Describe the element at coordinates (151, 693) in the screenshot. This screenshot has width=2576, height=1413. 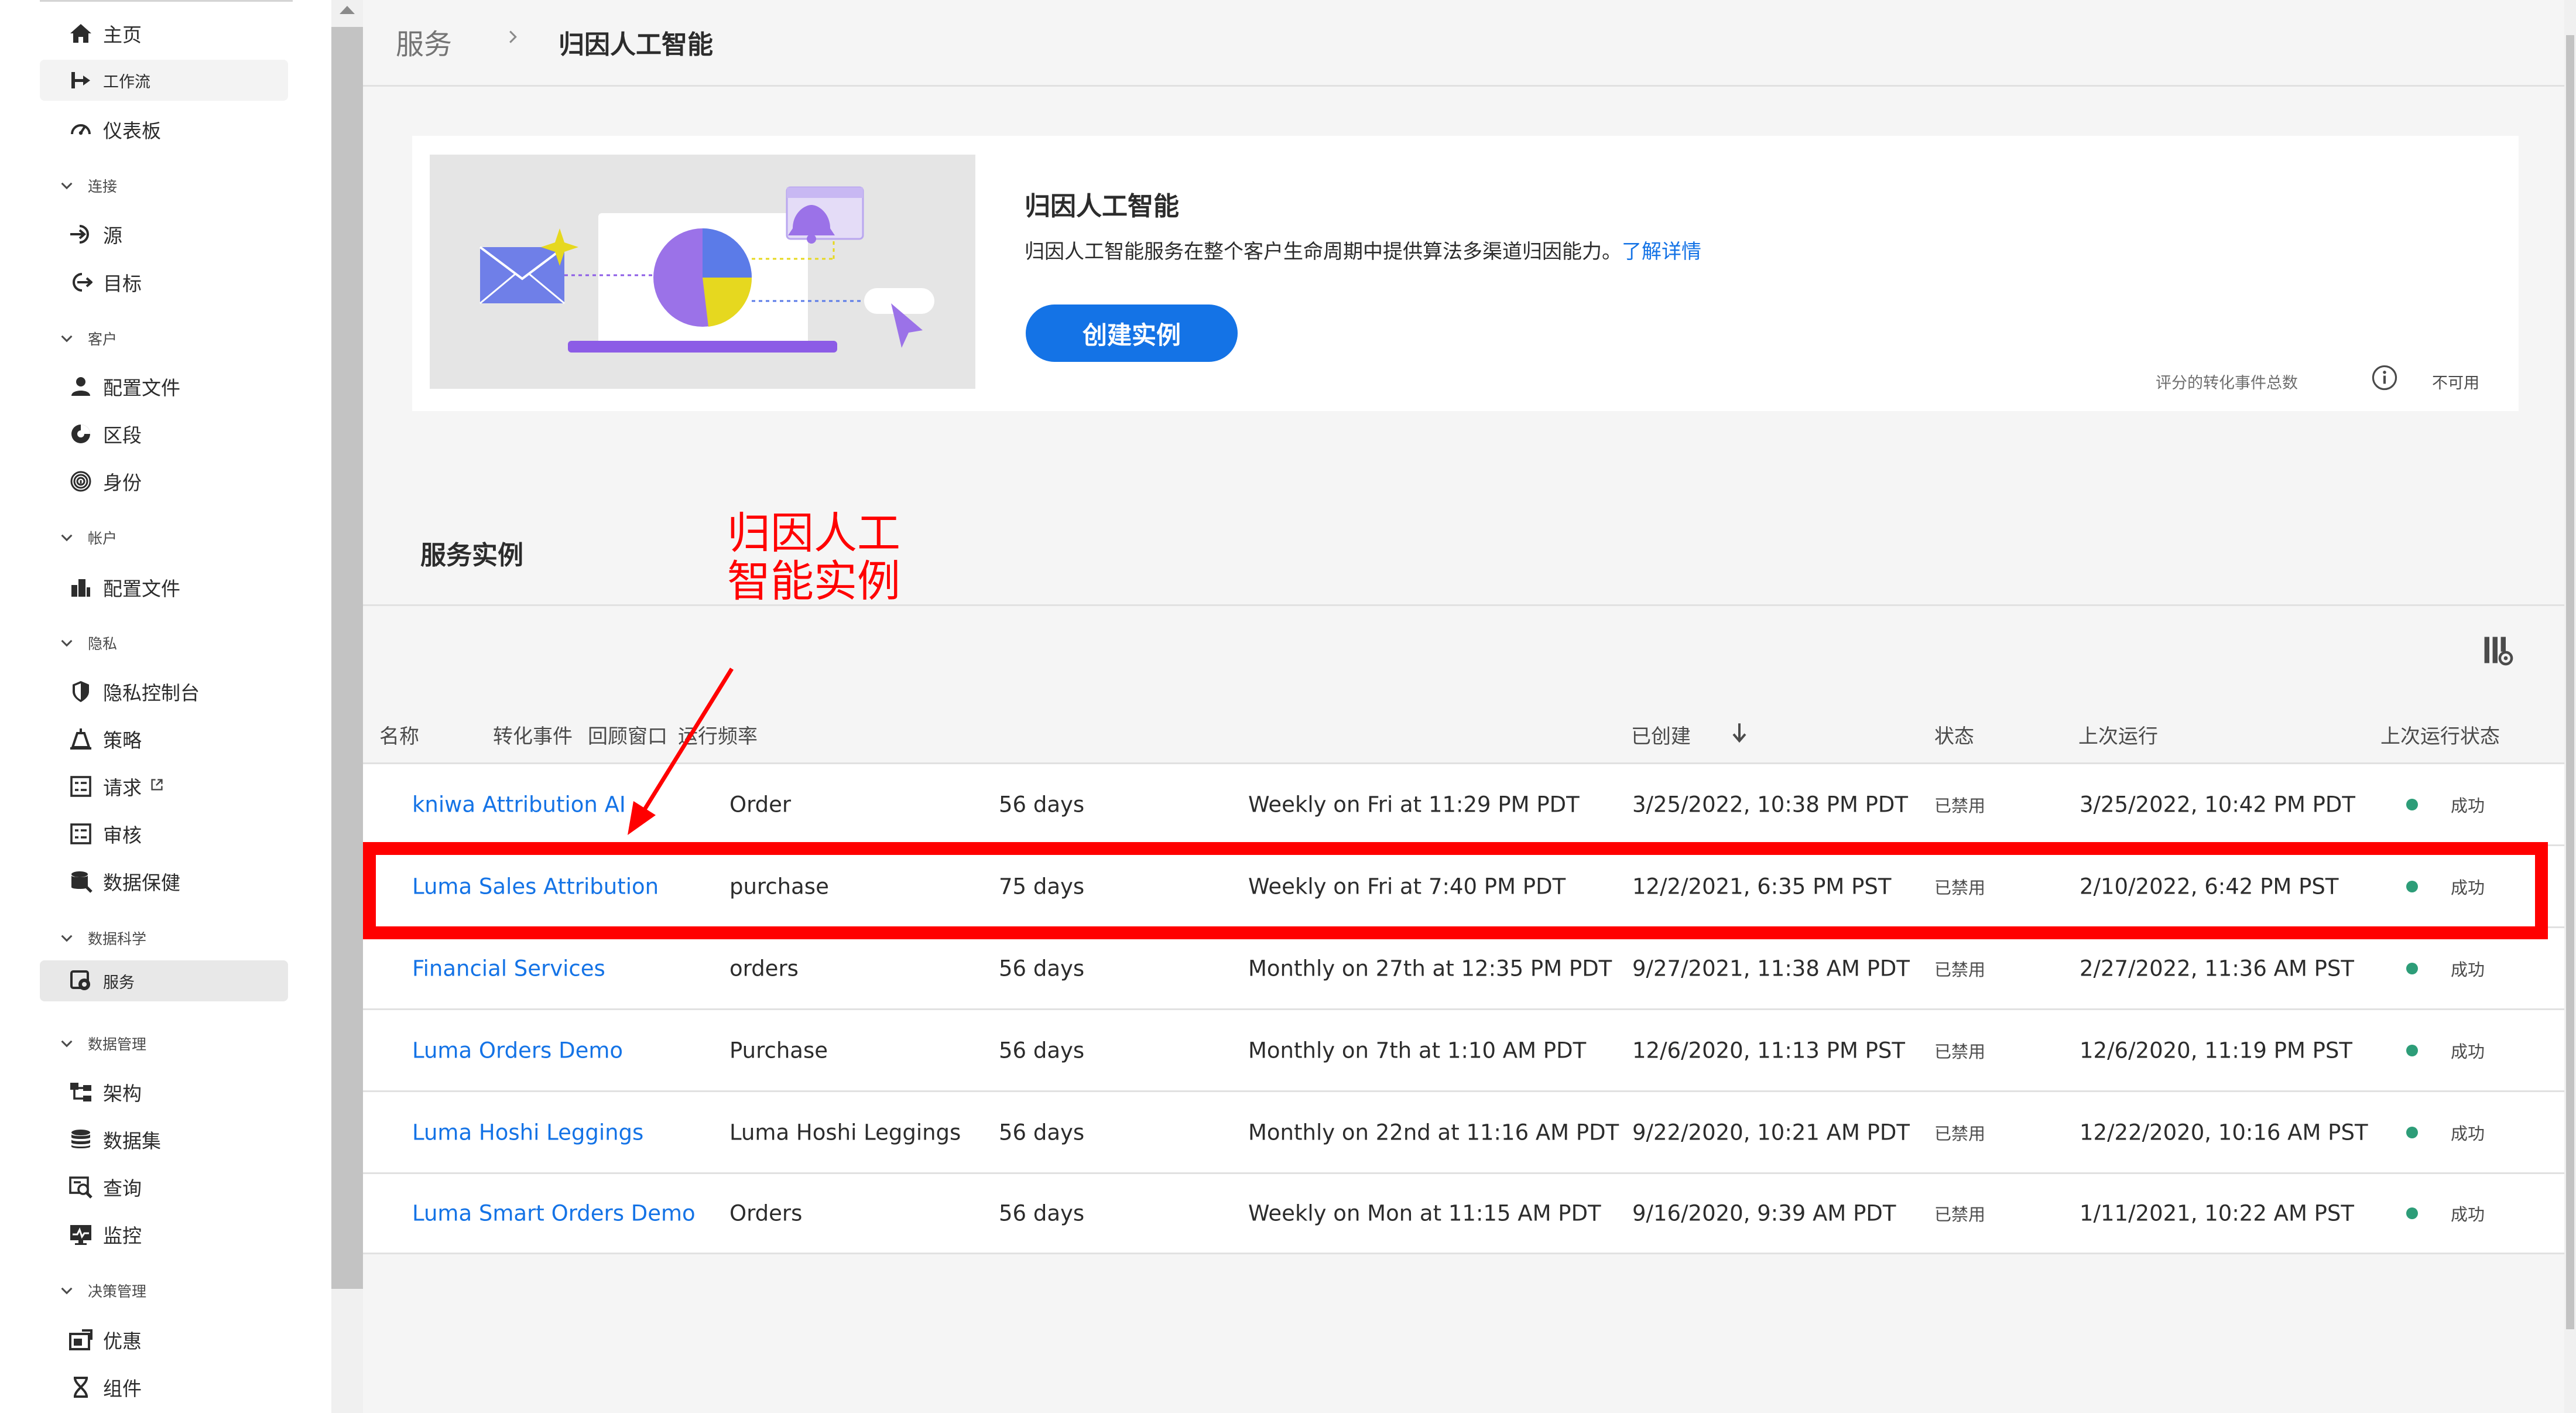
I see `sidebar-item-label: 隐私控制台` at that location.